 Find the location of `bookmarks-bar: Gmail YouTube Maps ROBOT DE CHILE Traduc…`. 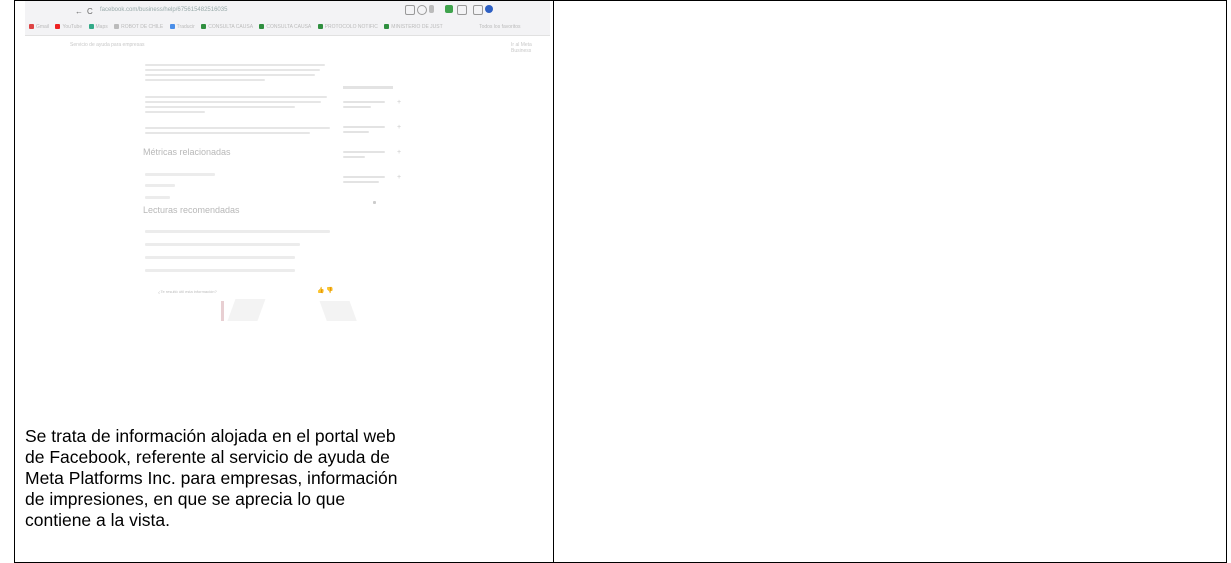

bookmarks-bar: Gmail YouTube Maps ROBOT DE CHILE Traduc… is located at coordinates (287, 27).